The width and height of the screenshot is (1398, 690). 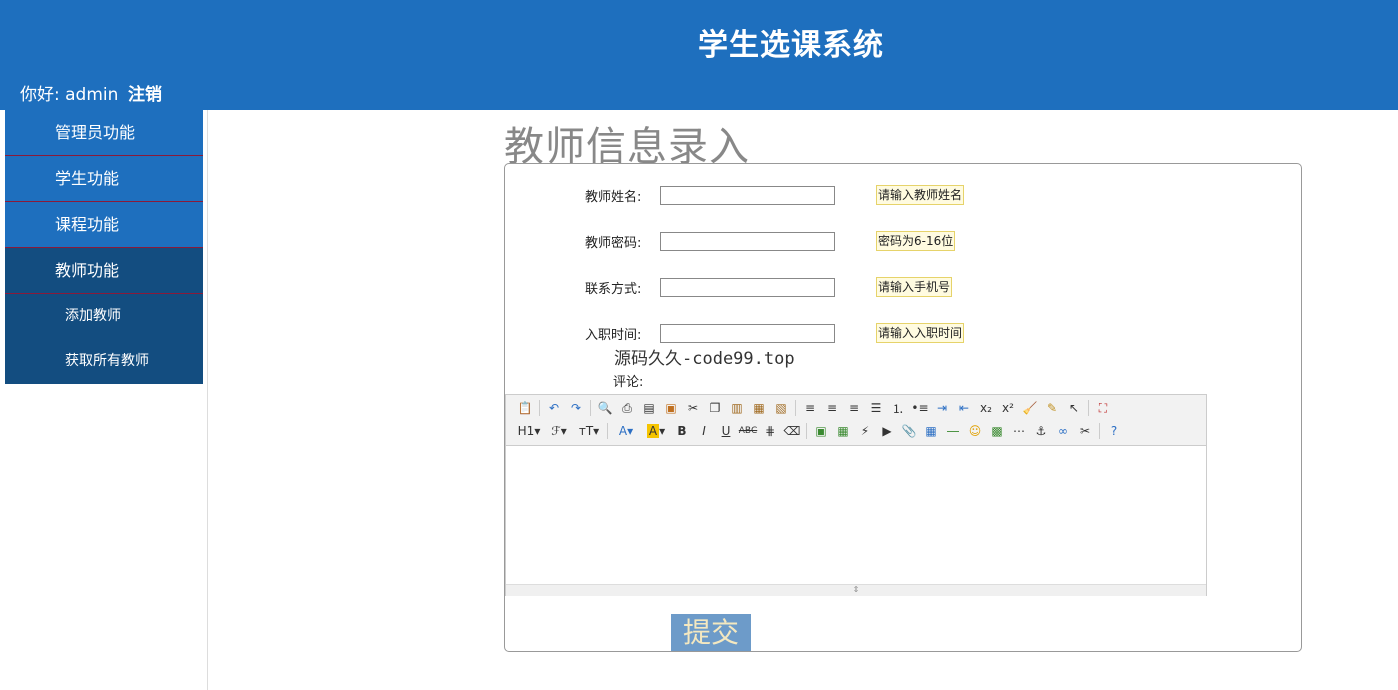 What do you see at coordinates (589, 431) in the screenshot?
I see `font-size-icon: ᴛT▾` at bounding box center [589, 431].